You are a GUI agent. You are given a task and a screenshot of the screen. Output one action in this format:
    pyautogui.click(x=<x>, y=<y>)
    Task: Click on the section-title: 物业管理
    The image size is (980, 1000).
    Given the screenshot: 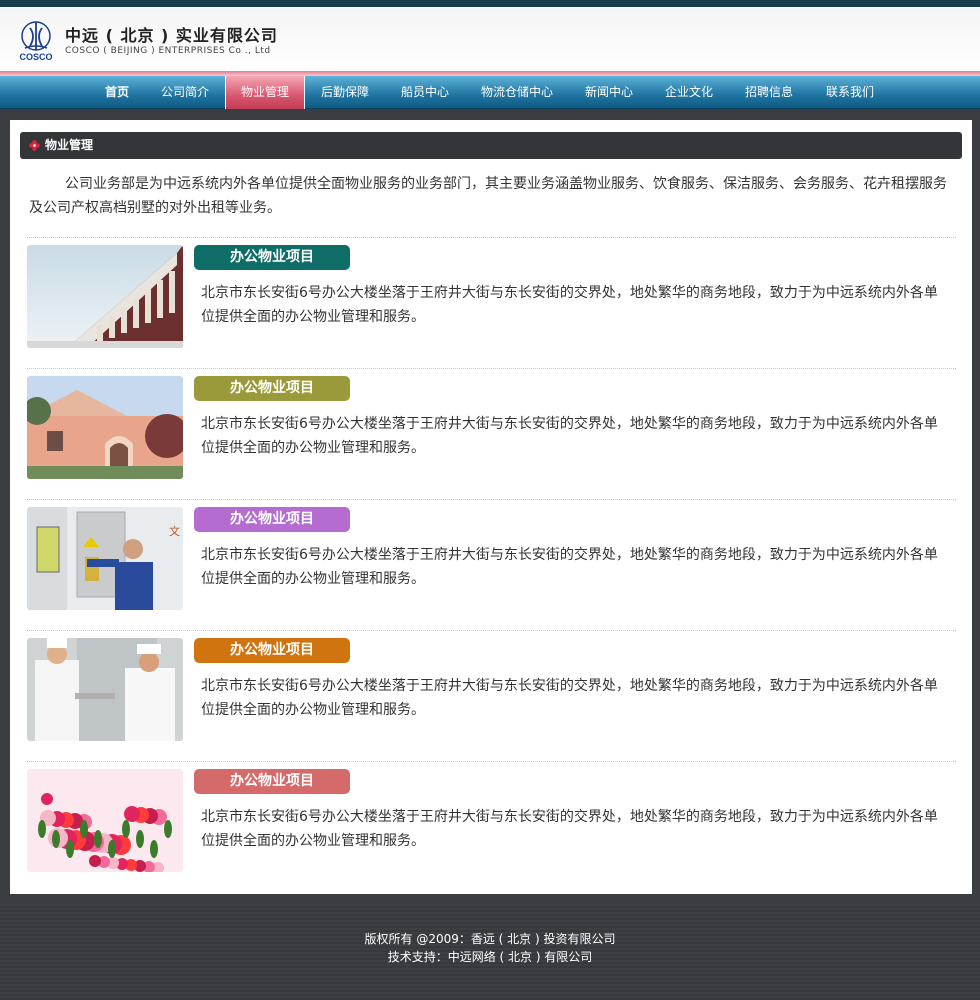 What is the action you would take?
    pyautogui.click(x=69, y=145)
    